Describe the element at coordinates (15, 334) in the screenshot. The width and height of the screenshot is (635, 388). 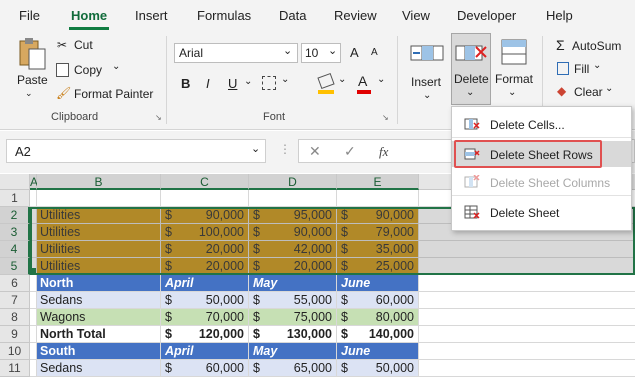
I see `row-header-9: 9` at that location.